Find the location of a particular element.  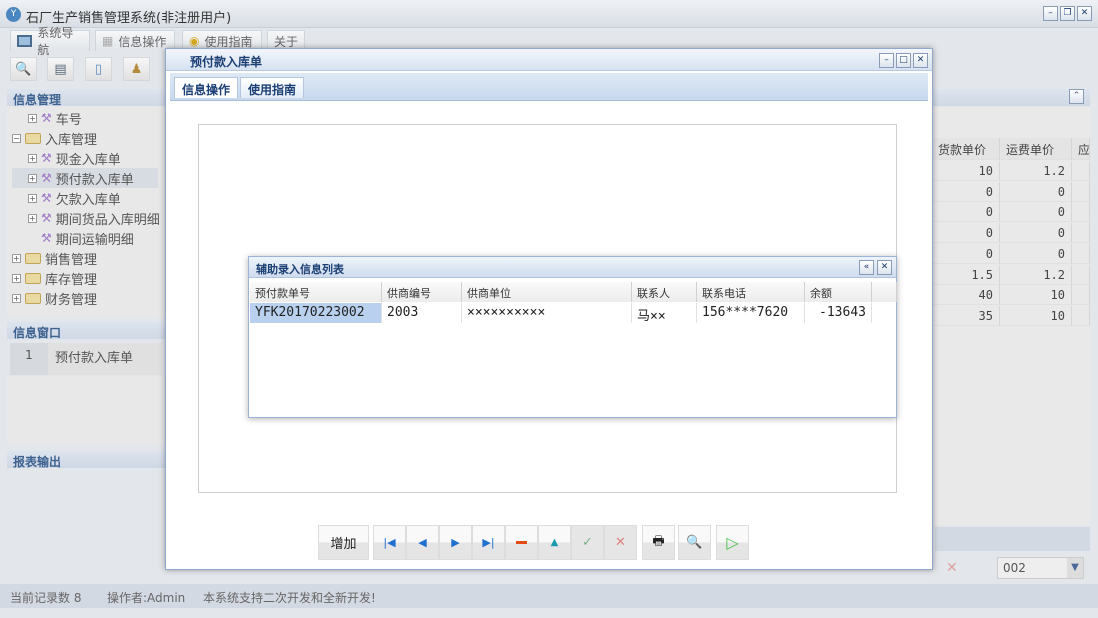

search-icon: 🔍 is located at coordinates (23, 69).